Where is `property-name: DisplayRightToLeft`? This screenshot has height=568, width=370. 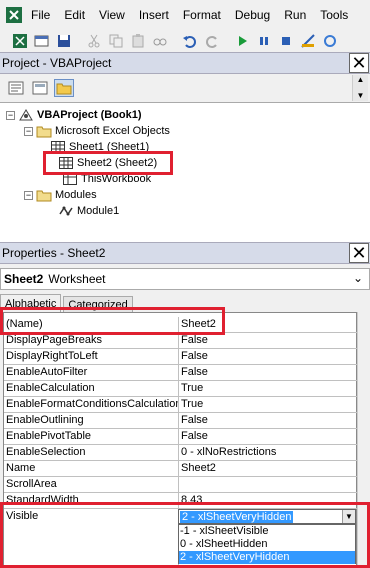
property-name: DisplayRightToLeft is located at coordinates (52, 356).